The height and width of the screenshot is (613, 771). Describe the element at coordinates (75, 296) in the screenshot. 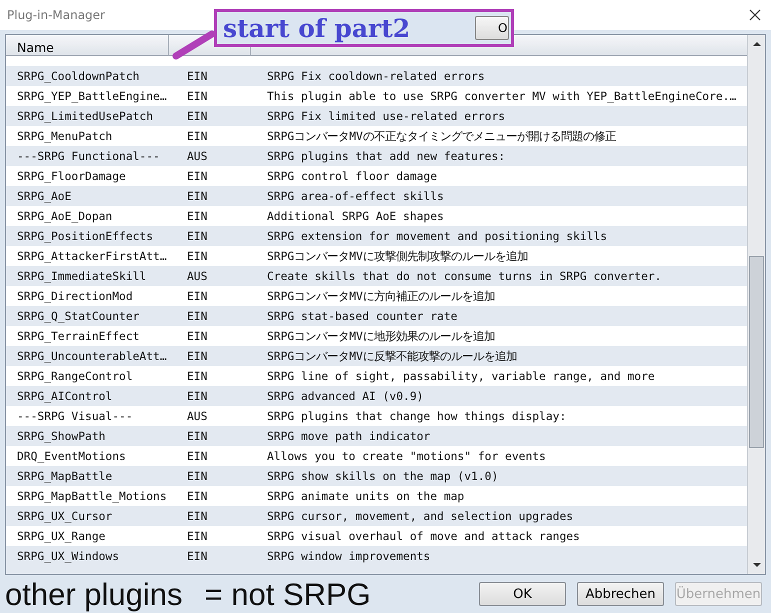

I see `table-cell-text: SRPG_DirectionMod` at that location.